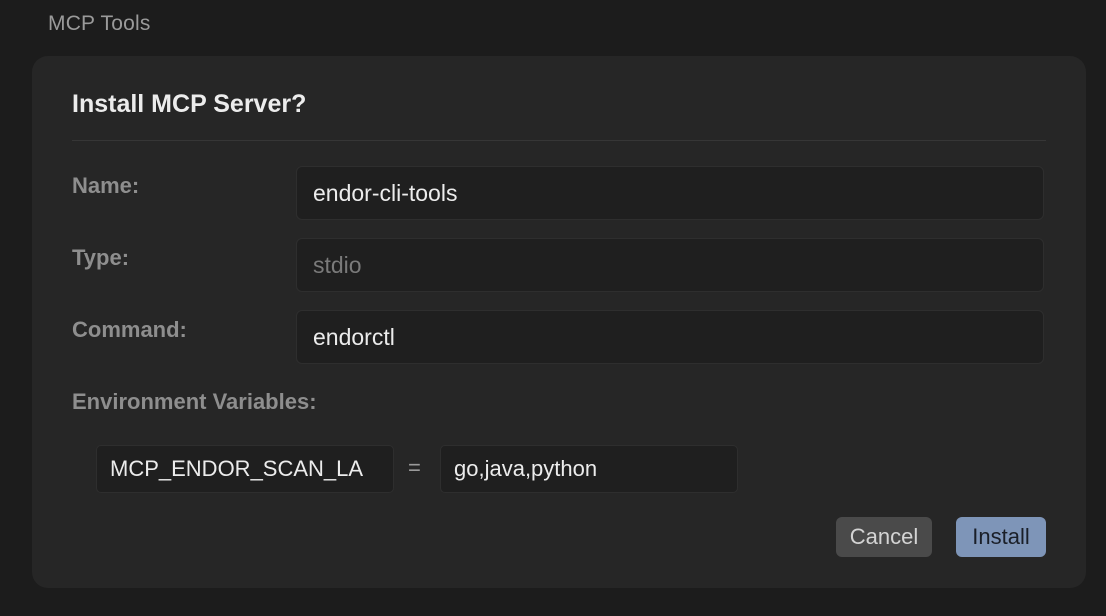  I want to click on env-var-value-field: go,java,python, so click(589, 469).